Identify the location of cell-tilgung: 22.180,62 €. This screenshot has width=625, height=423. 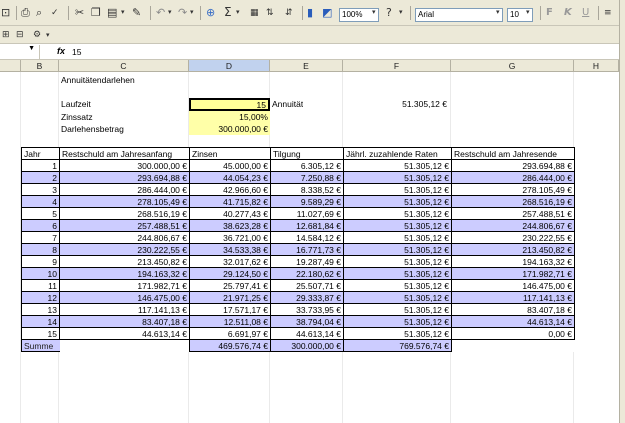
(307, 273).